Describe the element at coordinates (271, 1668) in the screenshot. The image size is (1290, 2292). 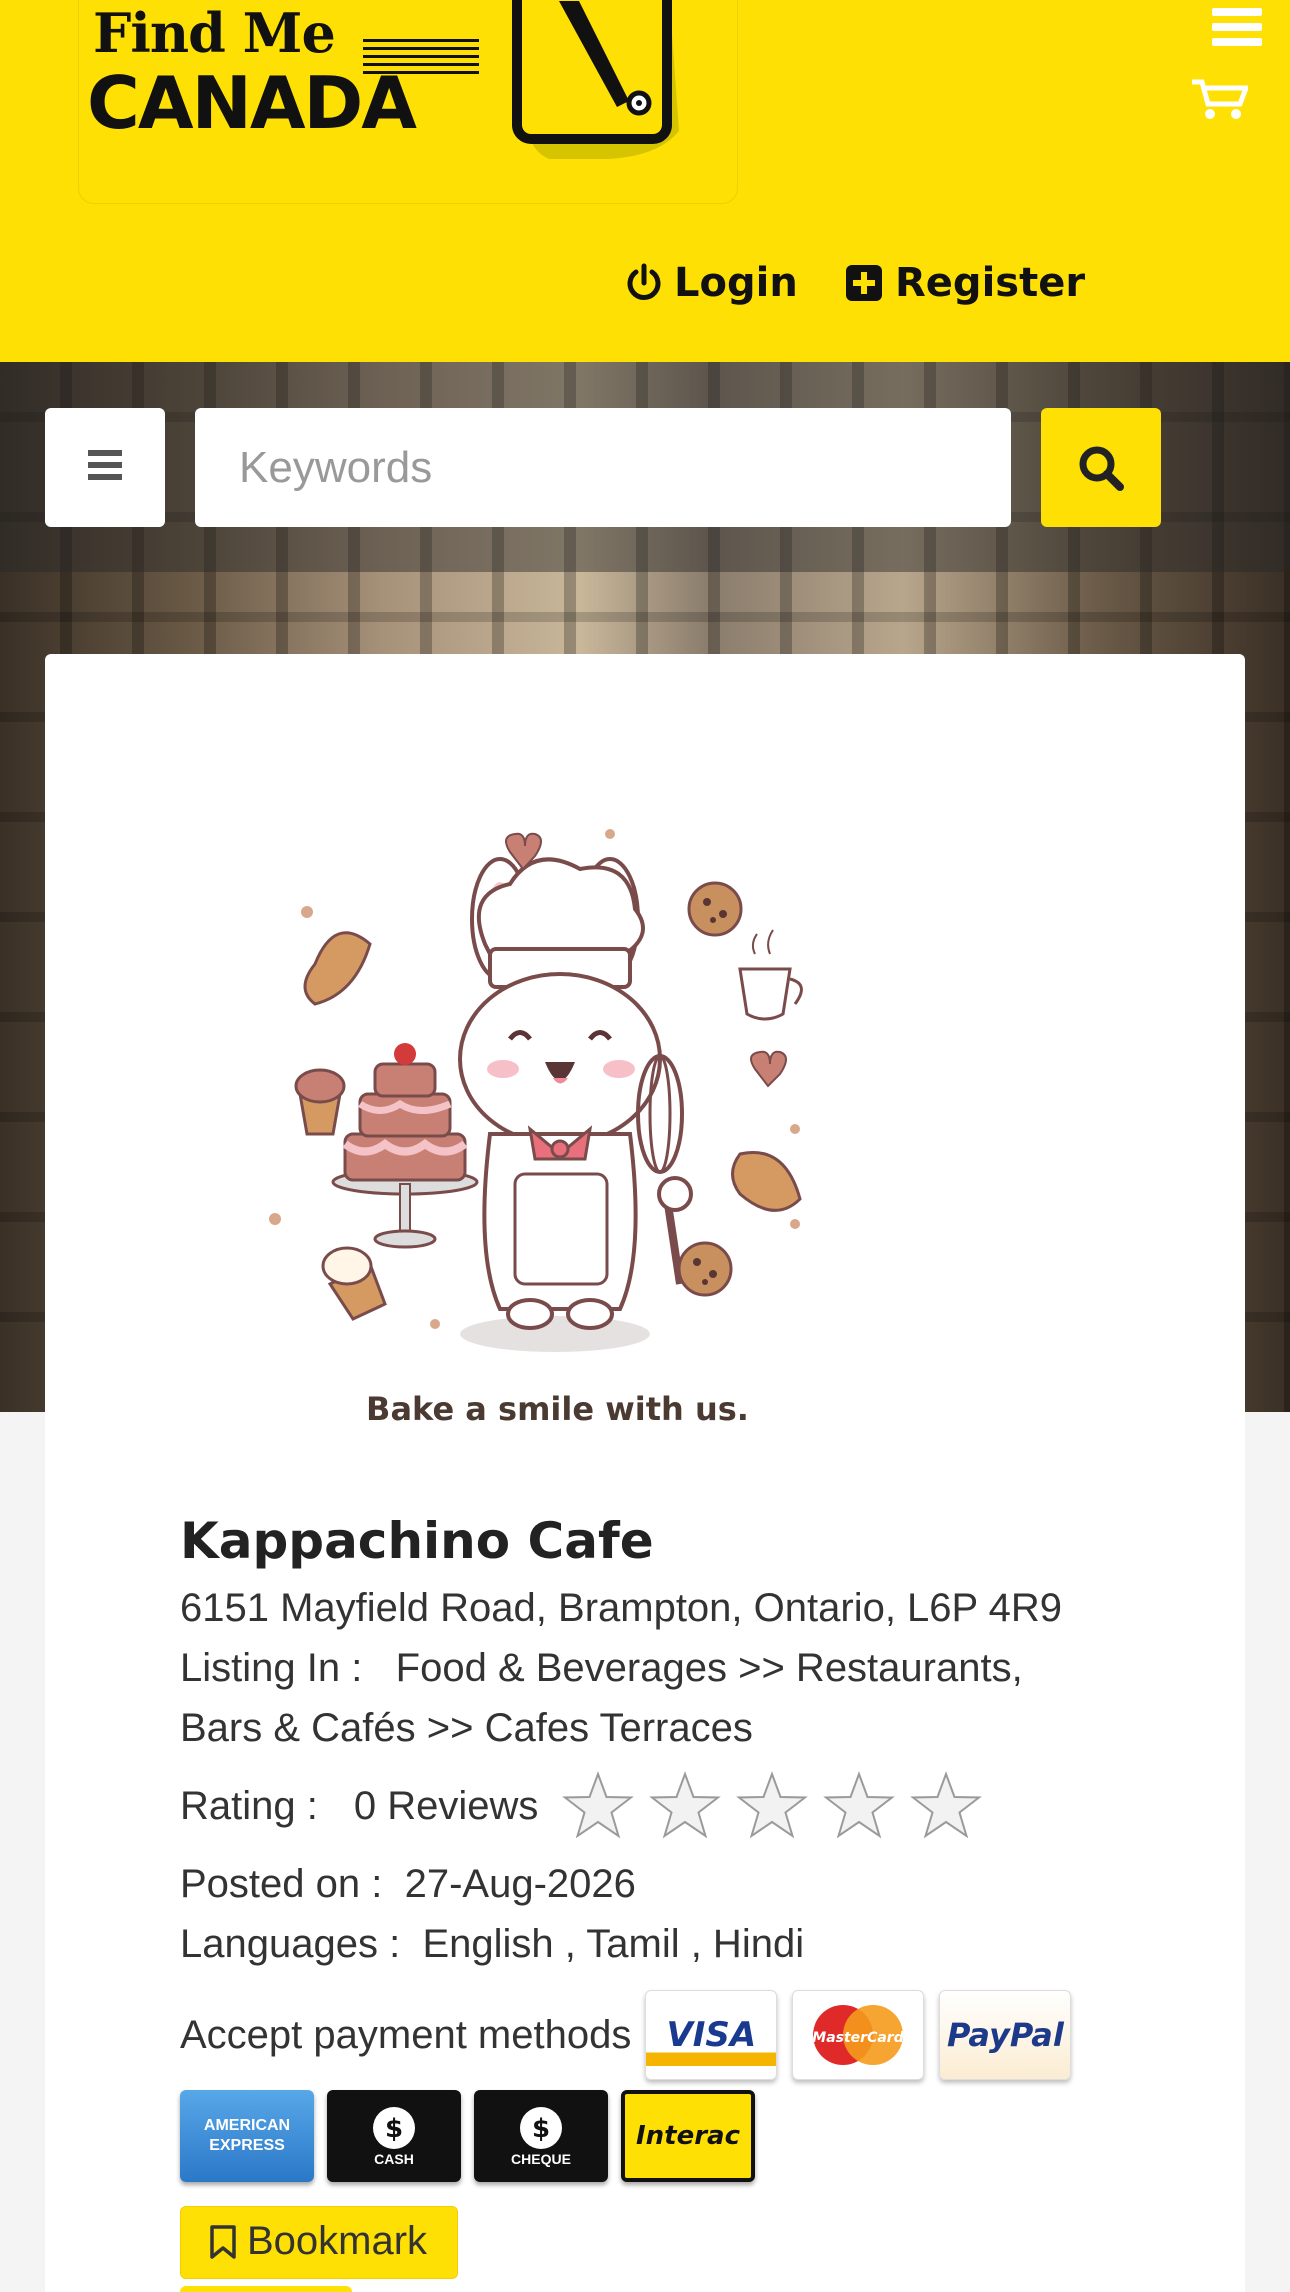
I see `listing-in-label: Listing In :` at that location.